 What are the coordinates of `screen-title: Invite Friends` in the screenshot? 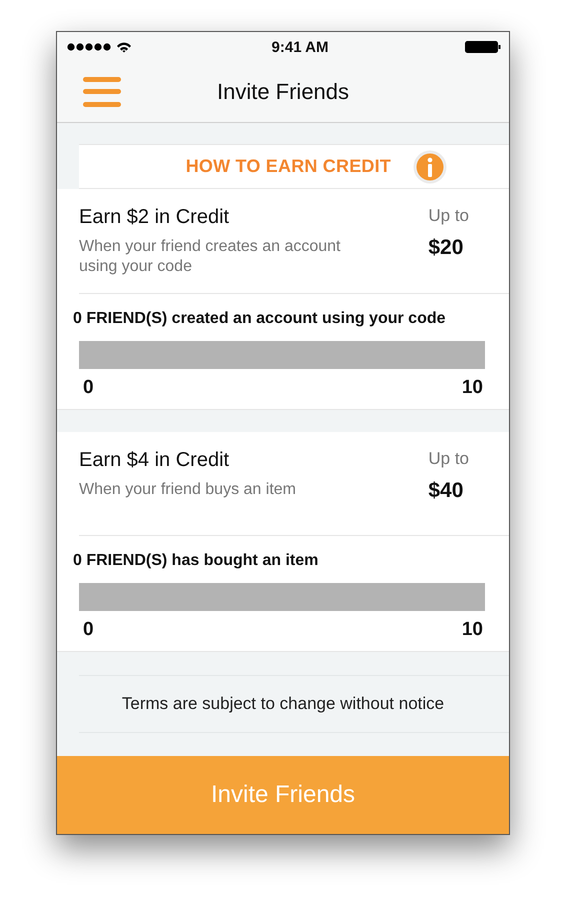 It's located at (283, 92).